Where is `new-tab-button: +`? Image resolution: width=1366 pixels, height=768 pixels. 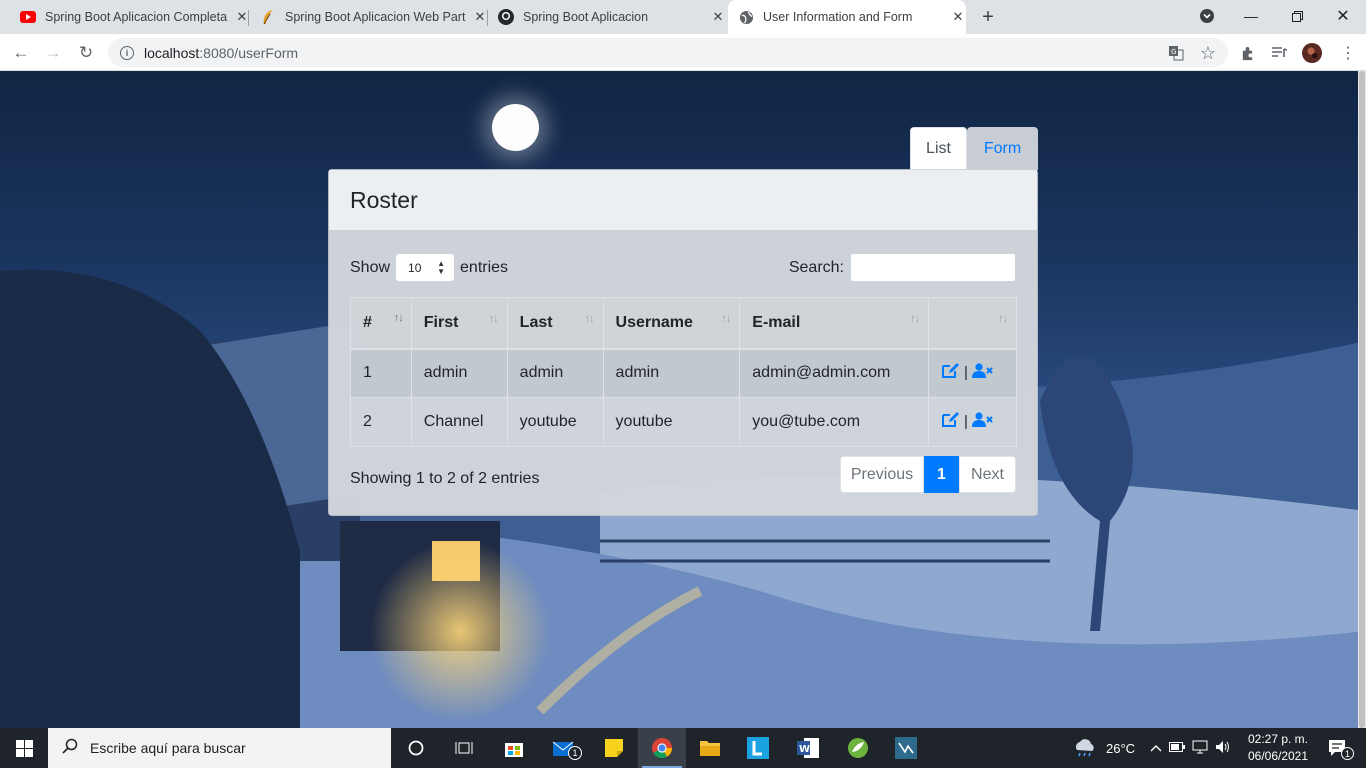 new-tab-button: + is located at coordinates (988, 17).